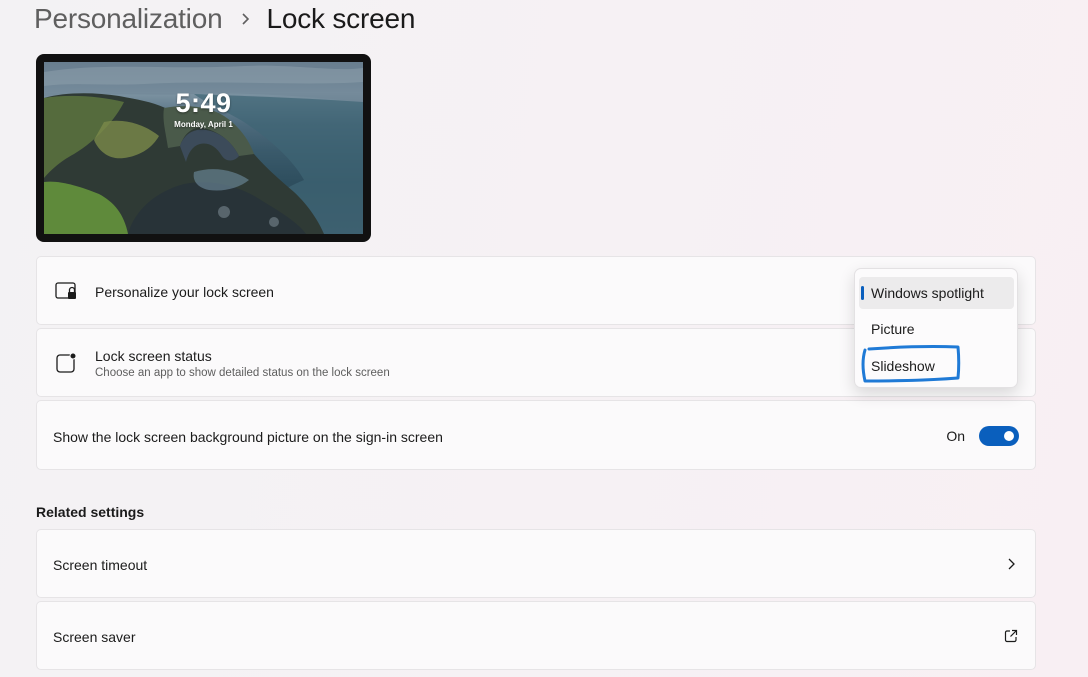  Describe the element at coordinates (128, 19) in the screenshot. I see `breadcrumb-parent: Personalization` at that location.